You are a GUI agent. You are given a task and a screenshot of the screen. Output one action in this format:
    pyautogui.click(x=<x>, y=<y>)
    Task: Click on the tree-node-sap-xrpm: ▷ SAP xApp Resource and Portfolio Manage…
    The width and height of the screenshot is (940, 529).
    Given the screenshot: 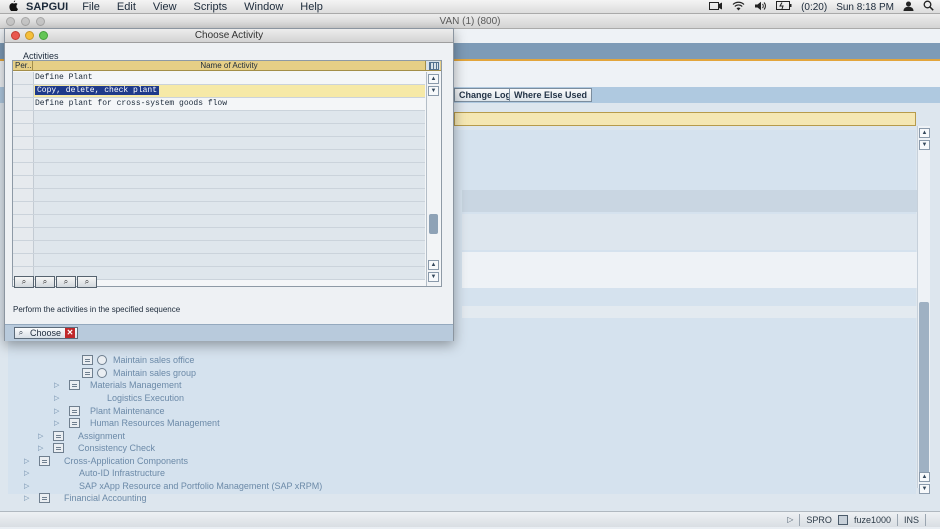 What is the action you would take?
    pyautogui.click(x=173, y=486)
    